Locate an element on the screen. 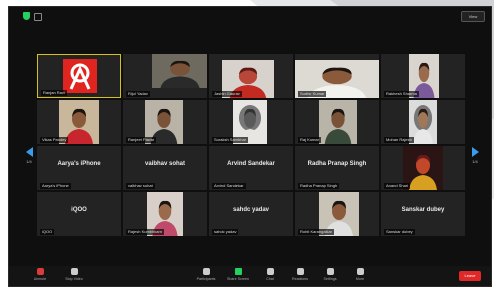 The height and width of the screenshot is (289, 494). participant-display-name: Arvind Sandekar is located at coordinates (251, 164).